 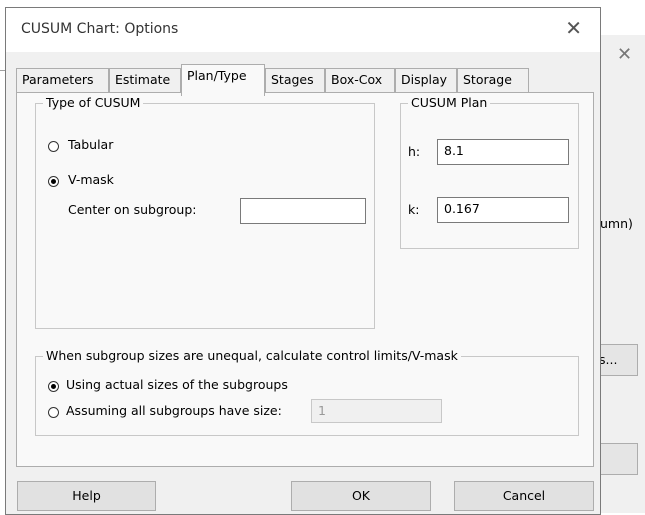 I want to click on cancel-button: Cancel, so click(x=524, y=496).